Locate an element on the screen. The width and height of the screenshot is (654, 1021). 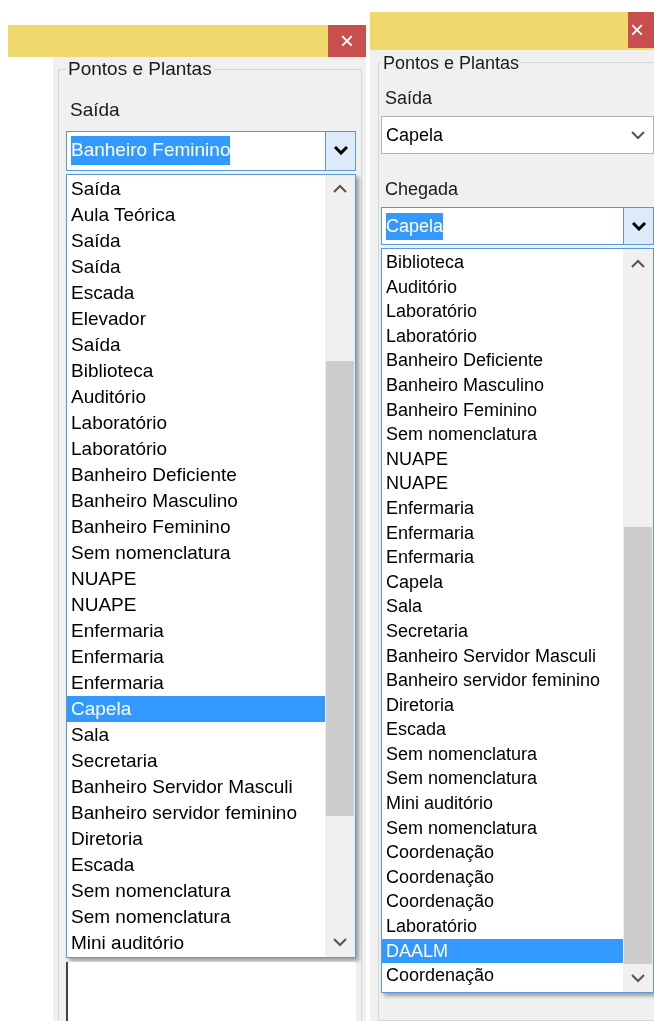
field-label: Chegada is located at coordinates (421, 189).